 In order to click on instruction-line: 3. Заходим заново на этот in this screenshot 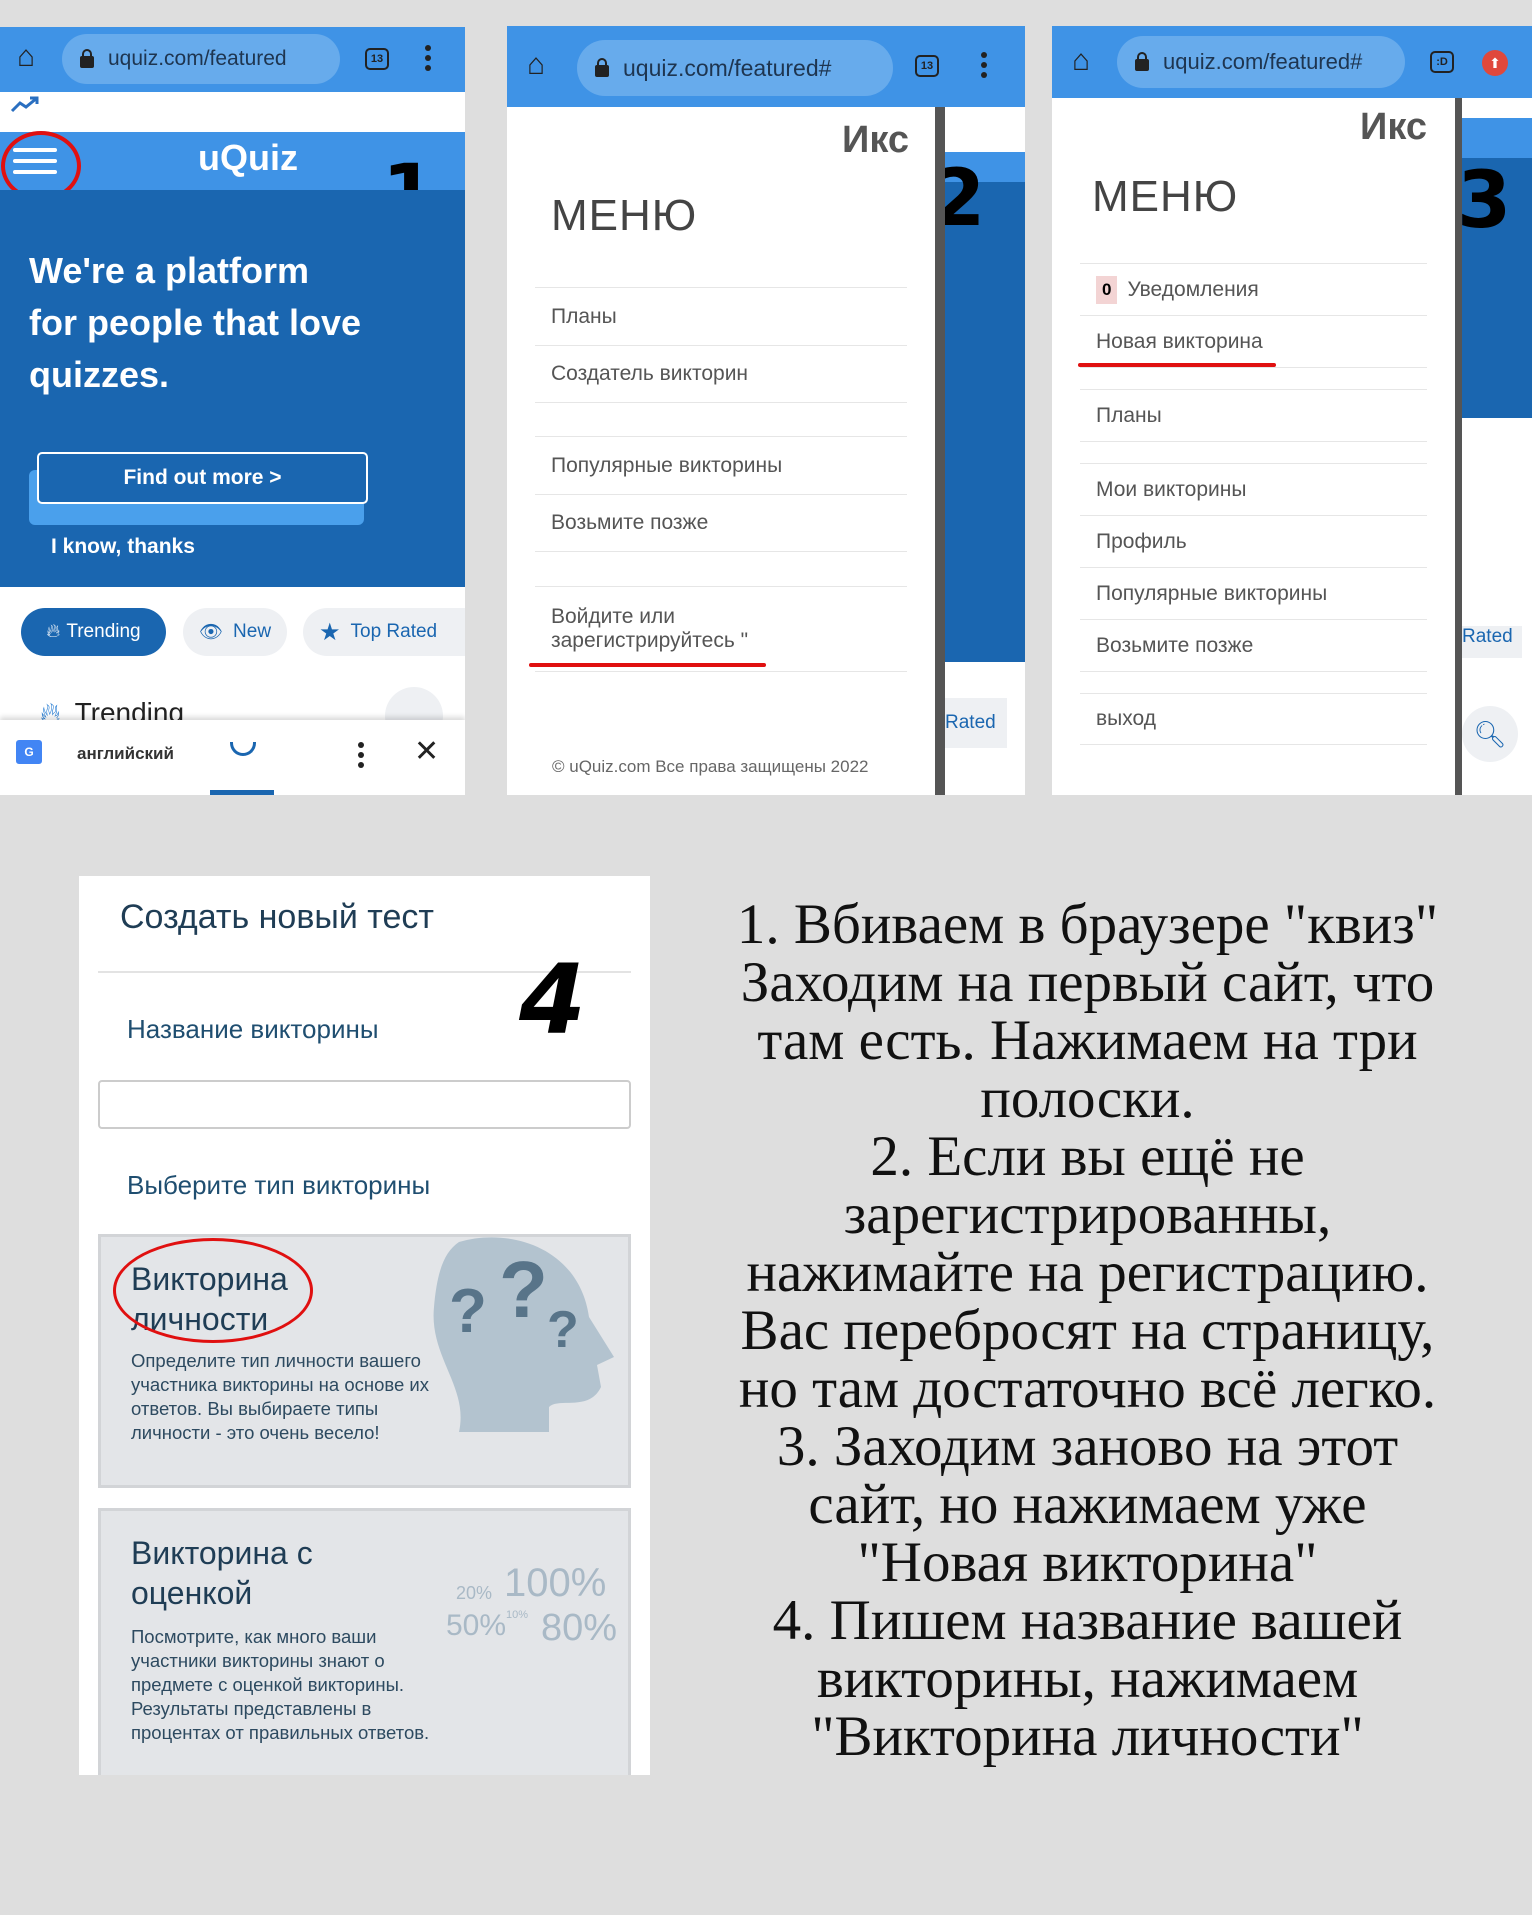, I will do `click(1087, 1446)`.